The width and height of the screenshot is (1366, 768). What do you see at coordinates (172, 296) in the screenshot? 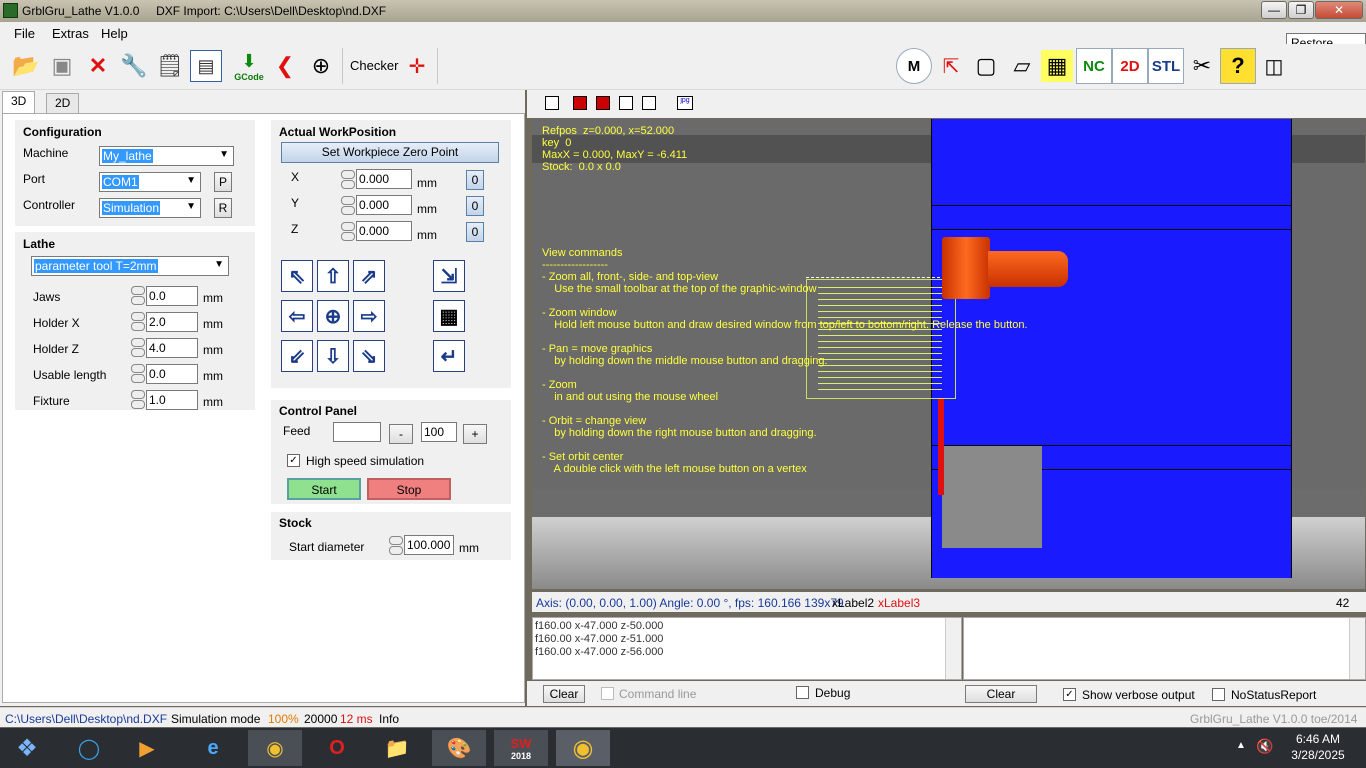
I see `jaws-input: 0.0` at bounding box center [172, 296].